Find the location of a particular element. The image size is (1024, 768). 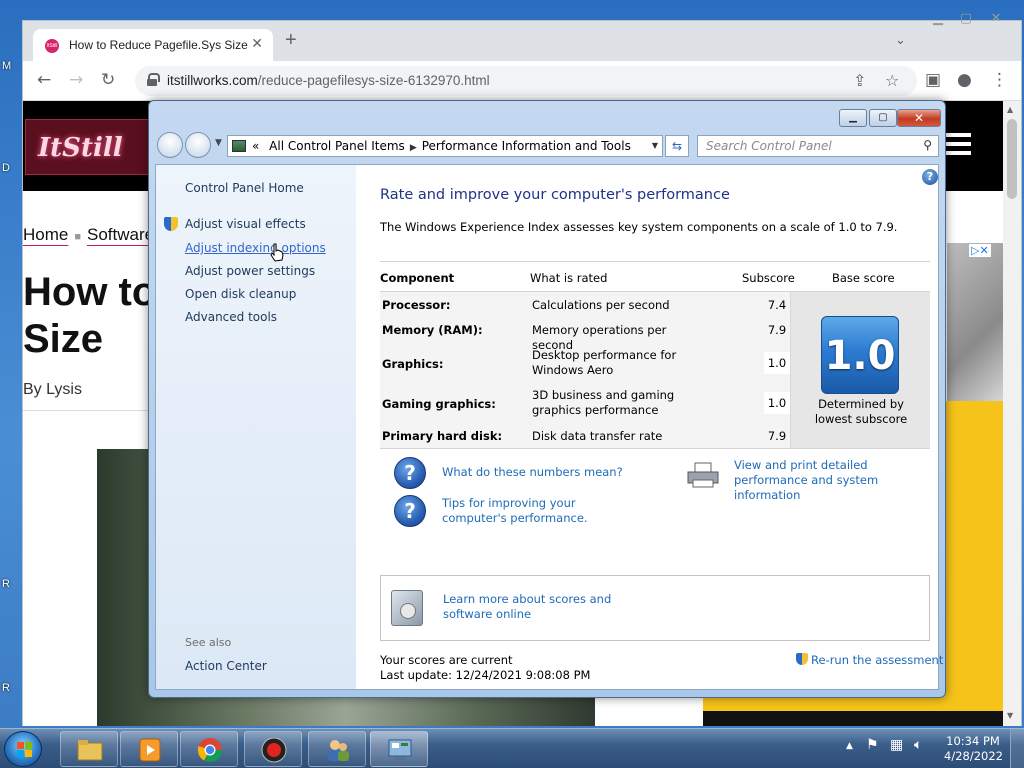

open-disk-cleanup-link: Open disk cleanup is located at coordinates (240, 294).